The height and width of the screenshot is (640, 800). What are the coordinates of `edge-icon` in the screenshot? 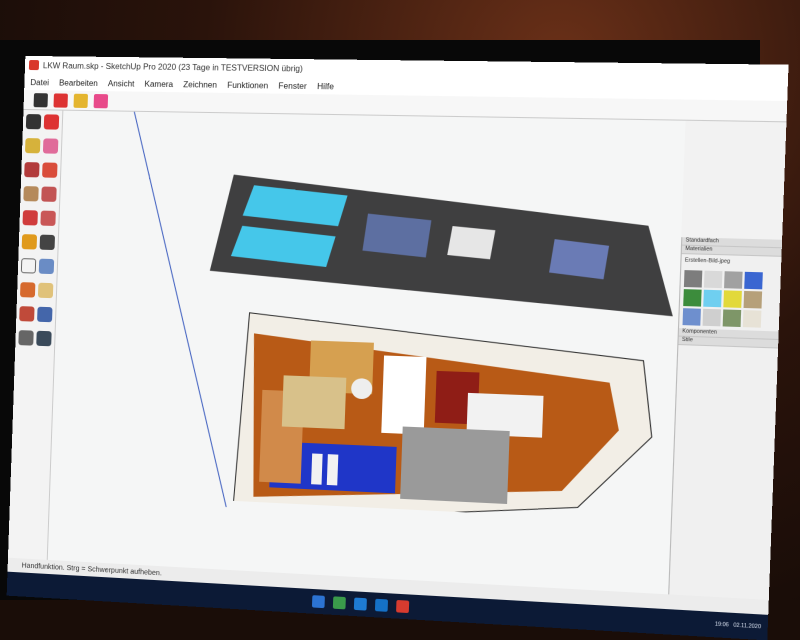 It's located at (360, 604).